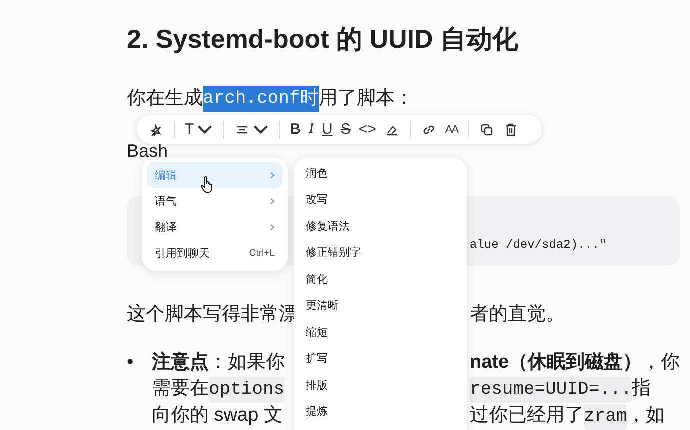  I want to click on toolbar-button: I, so click(312, 129).